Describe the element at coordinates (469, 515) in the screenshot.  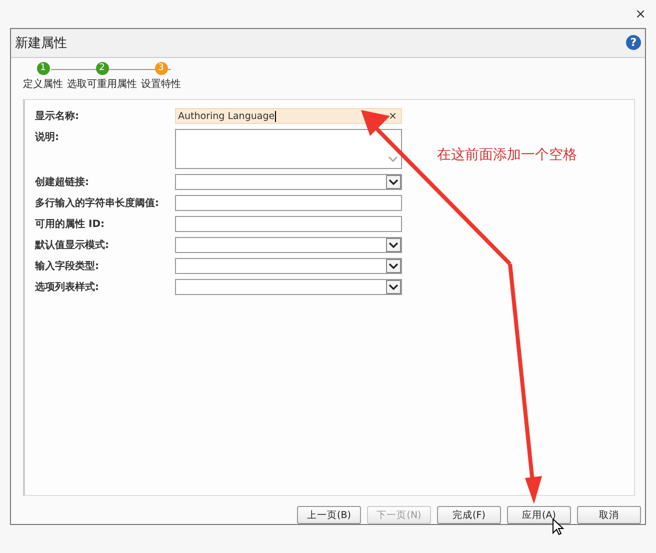
I see `dialog-button: 完成(F)` at that location.